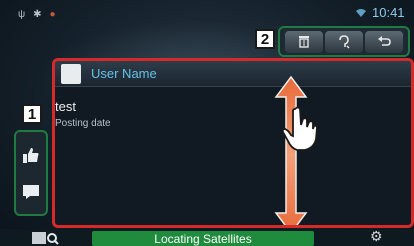  I want to click on side-button-group, so click(31, 173).